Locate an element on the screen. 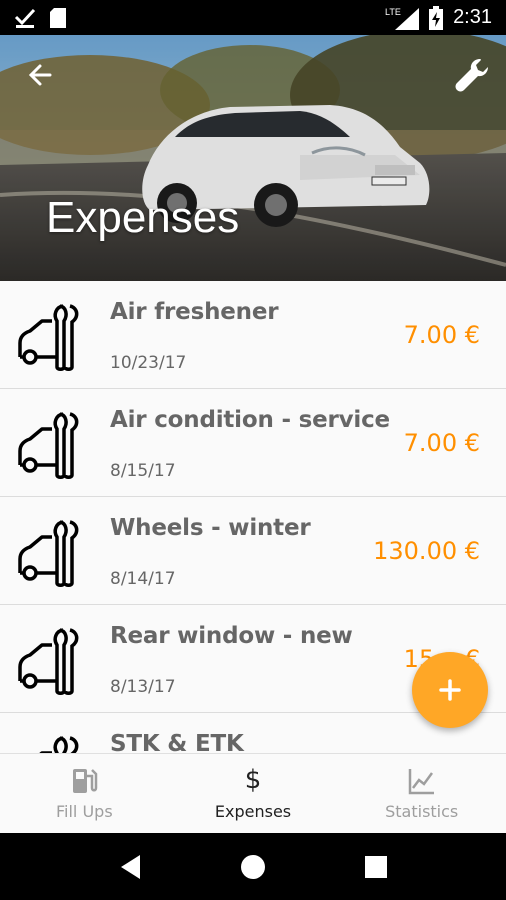  svg-text: LTE is located at coordinates (393, 12).